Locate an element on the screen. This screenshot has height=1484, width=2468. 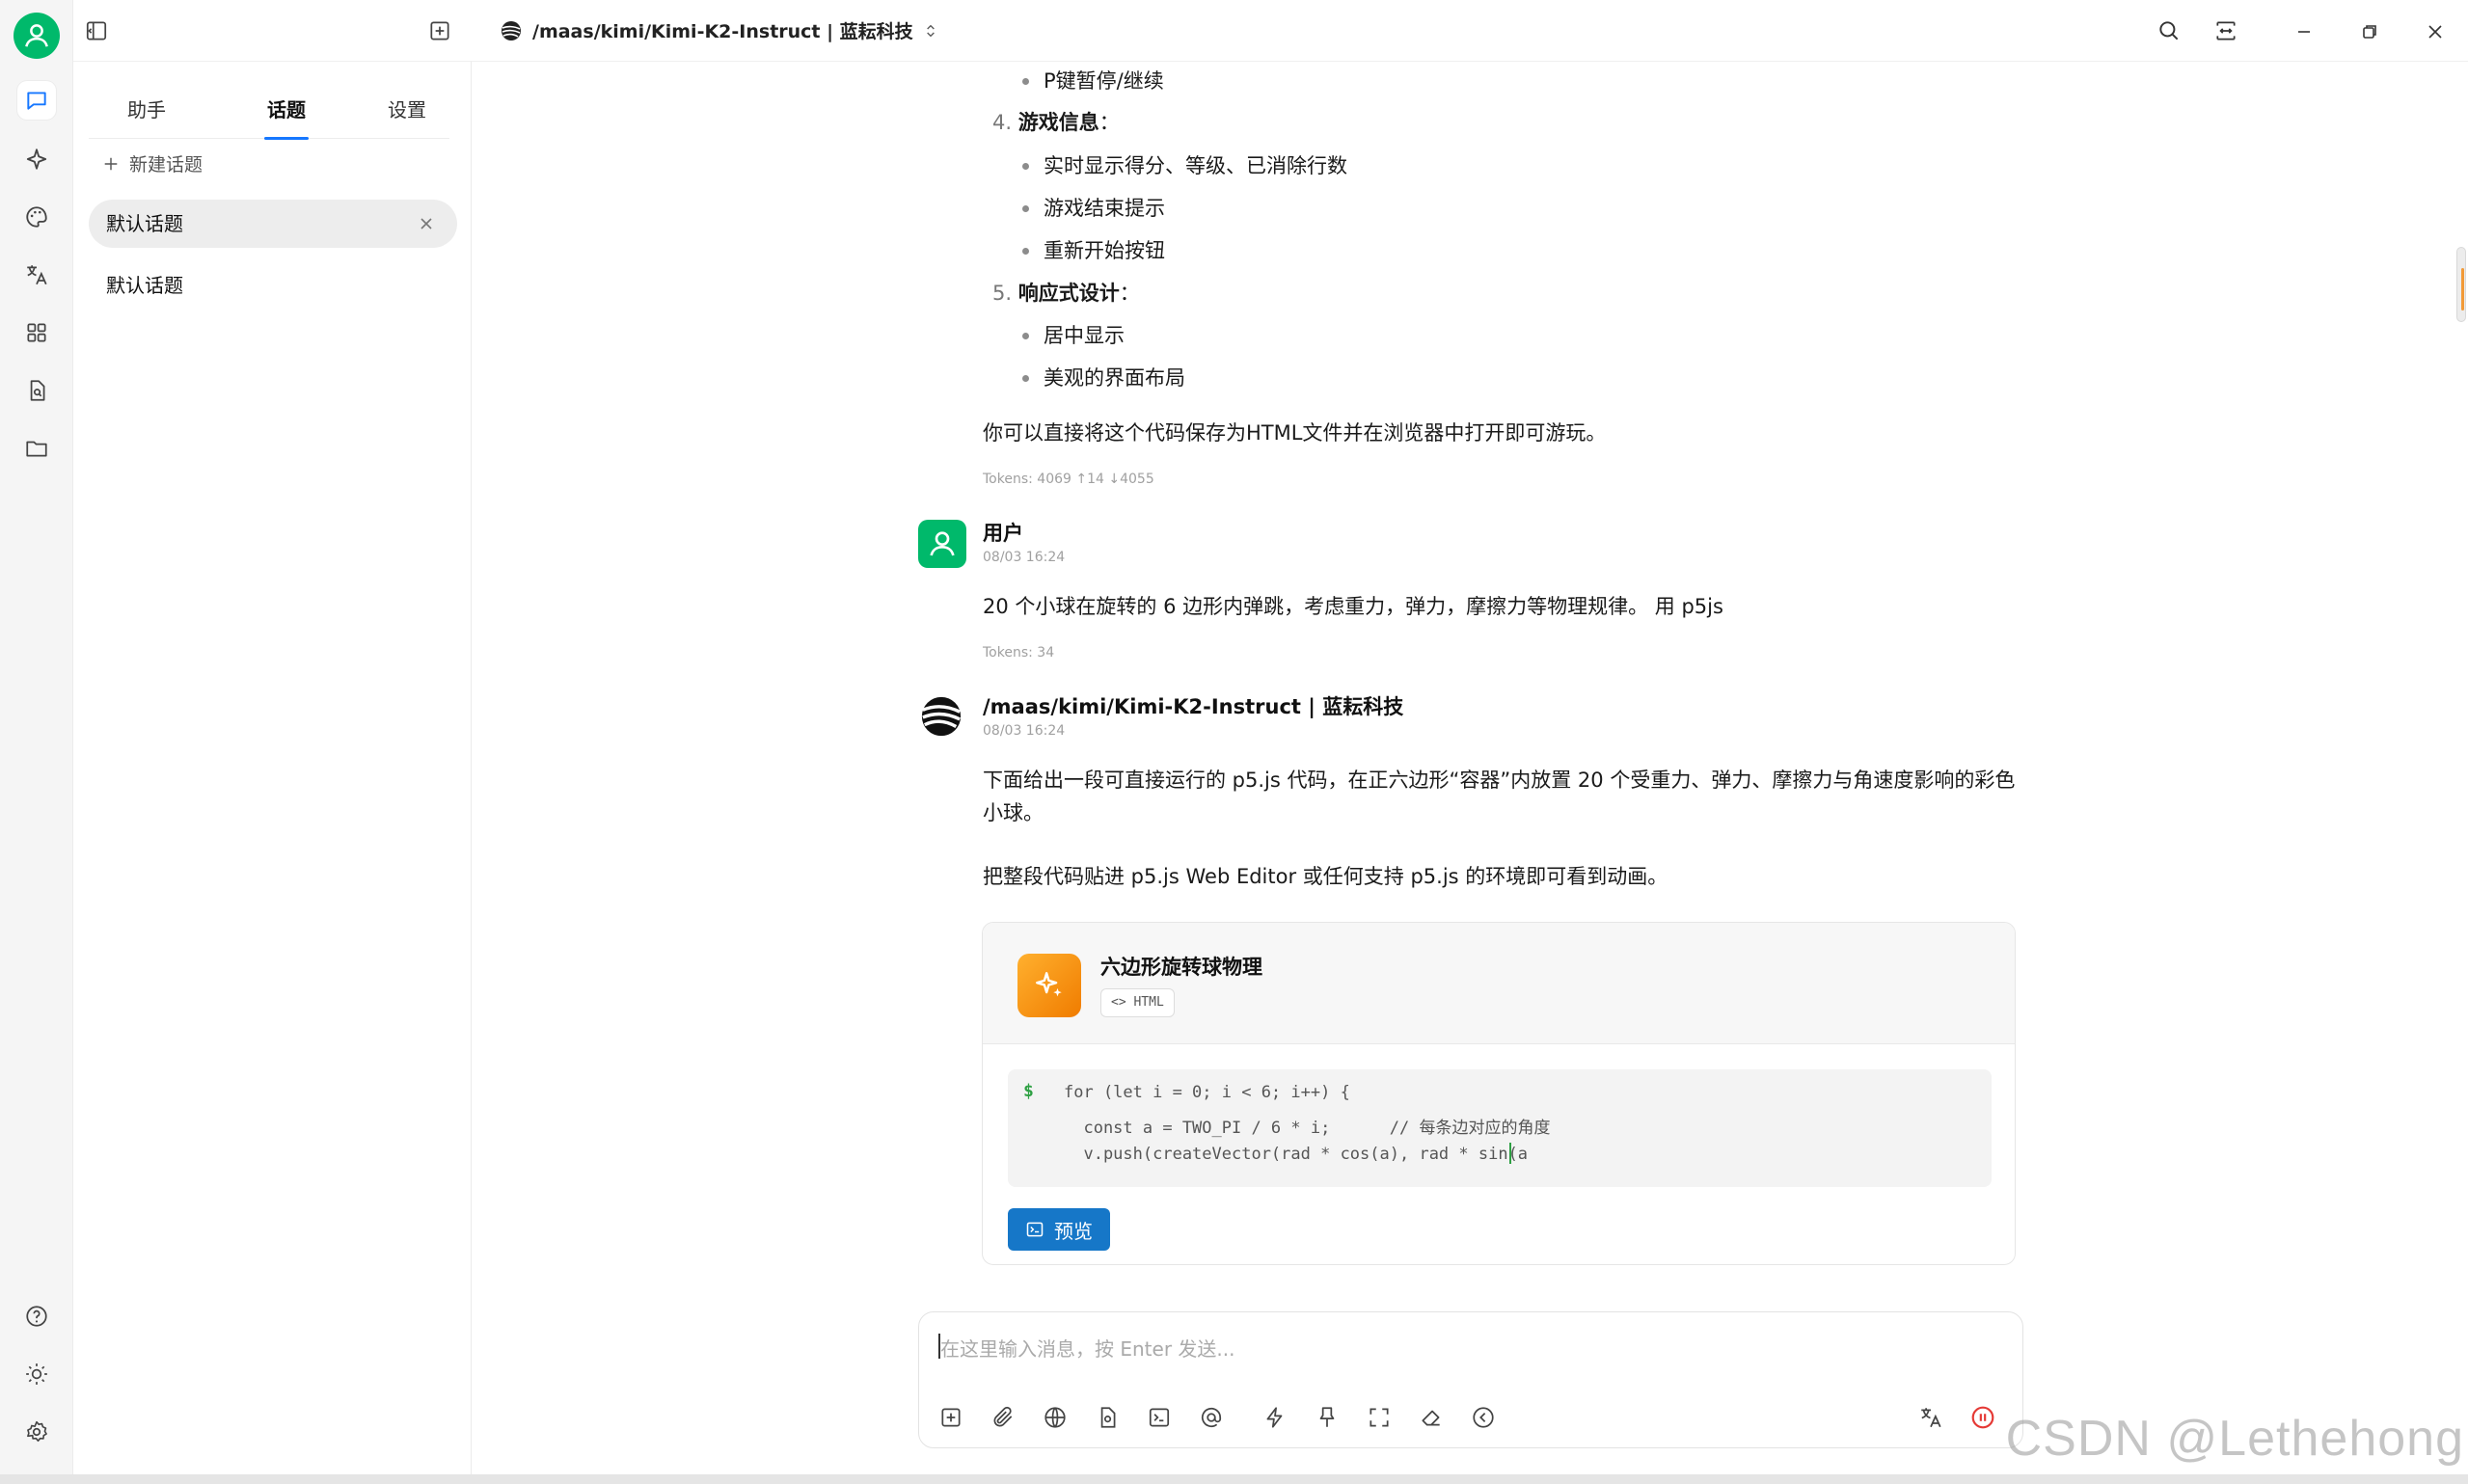
pin-button is located at coordinates (1327, 1417).